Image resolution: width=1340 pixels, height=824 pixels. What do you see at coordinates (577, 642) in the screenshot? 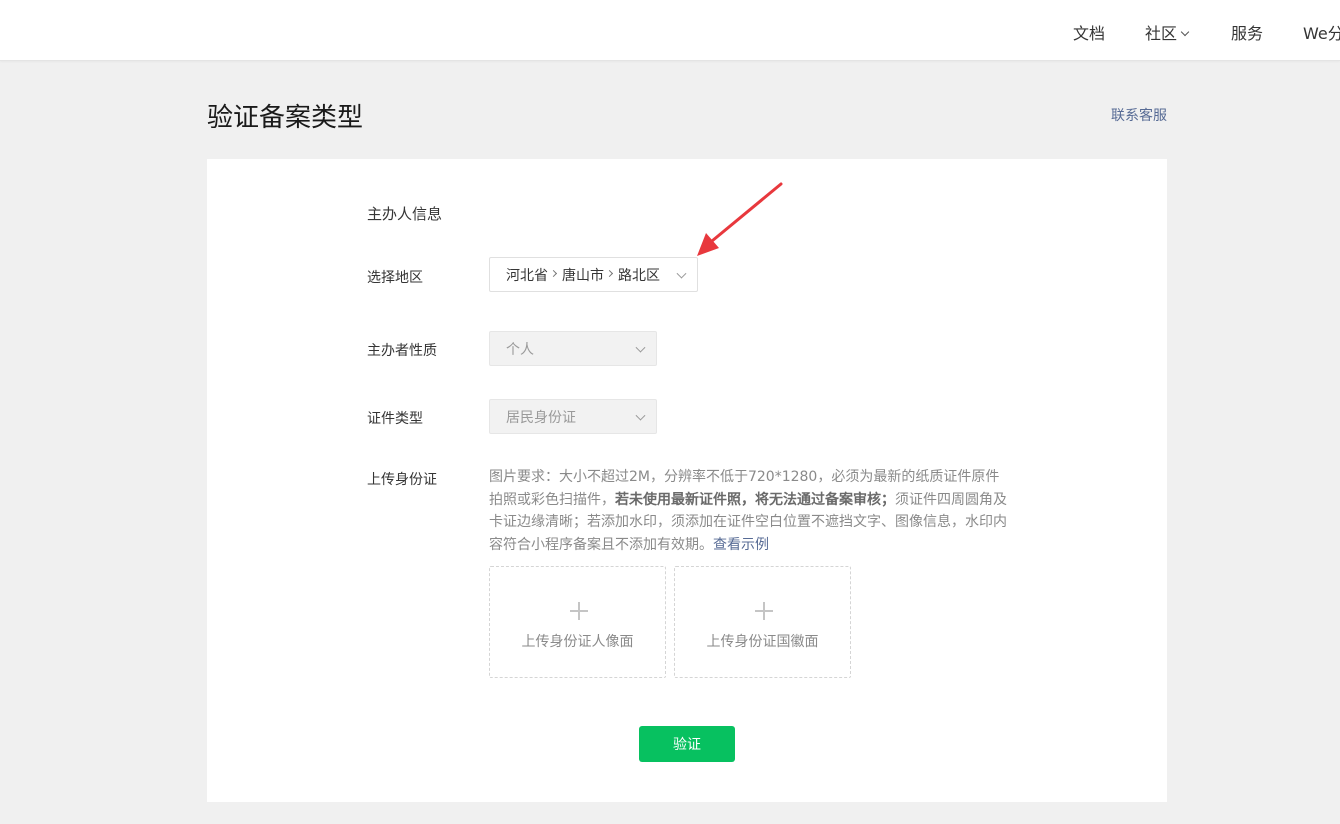
I see `upload-front-label: 上传身份证人像面` at bounding box center [577, 642].